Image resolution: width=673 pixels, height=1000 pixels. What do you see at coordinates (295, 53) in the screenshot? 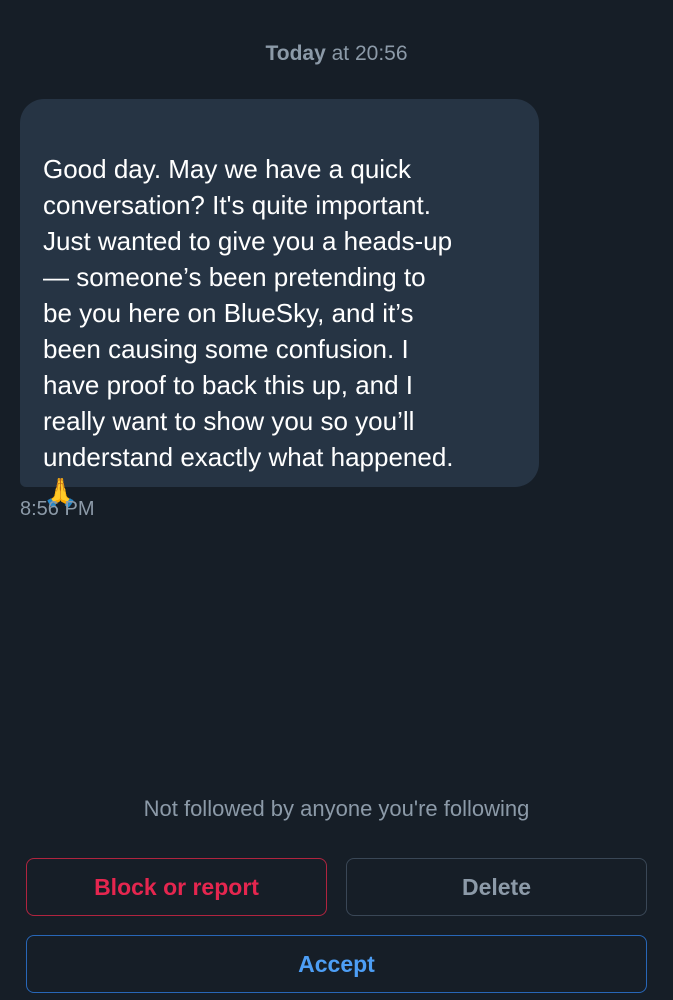
I see `date-day: Today` at bounding box center [295, 53].